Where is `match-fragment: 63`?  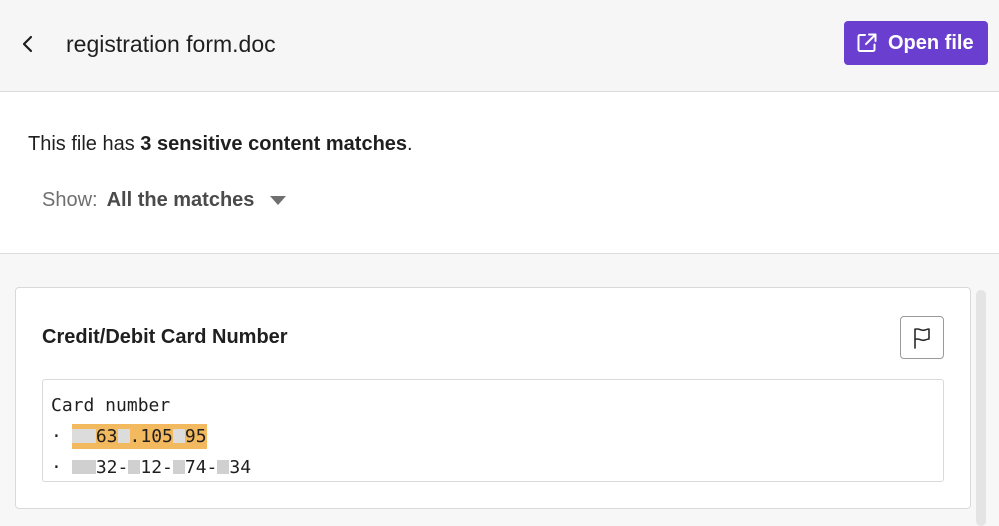
match-fragment: 63 is located at coordinates (106, 436).